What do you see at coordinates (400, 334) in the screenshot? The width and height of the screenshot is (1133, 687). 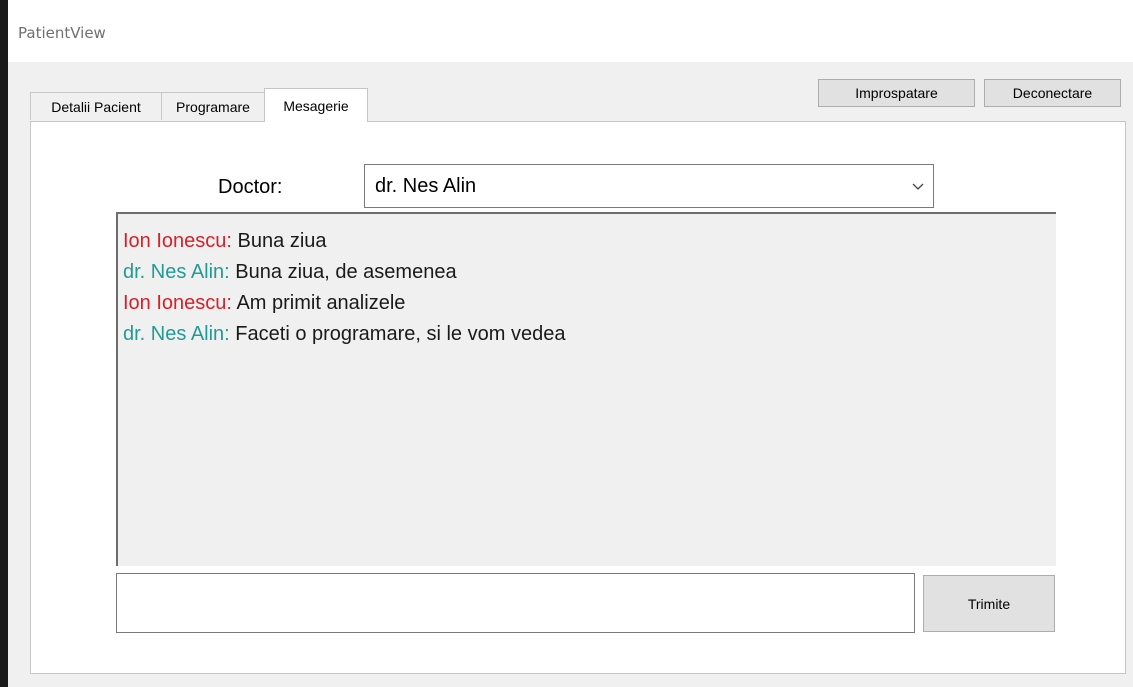 I see `message-text: Faceti o programare, si le vom vedea` at bounding box center [400, 334].